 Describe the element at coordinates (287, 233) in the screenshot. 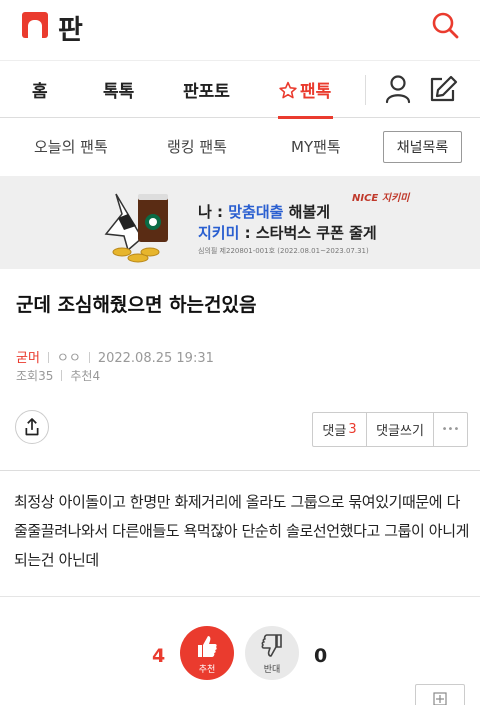

I see `banner-line2: 지키미 : 스타벅스 쿠폰 줄게` at that location.